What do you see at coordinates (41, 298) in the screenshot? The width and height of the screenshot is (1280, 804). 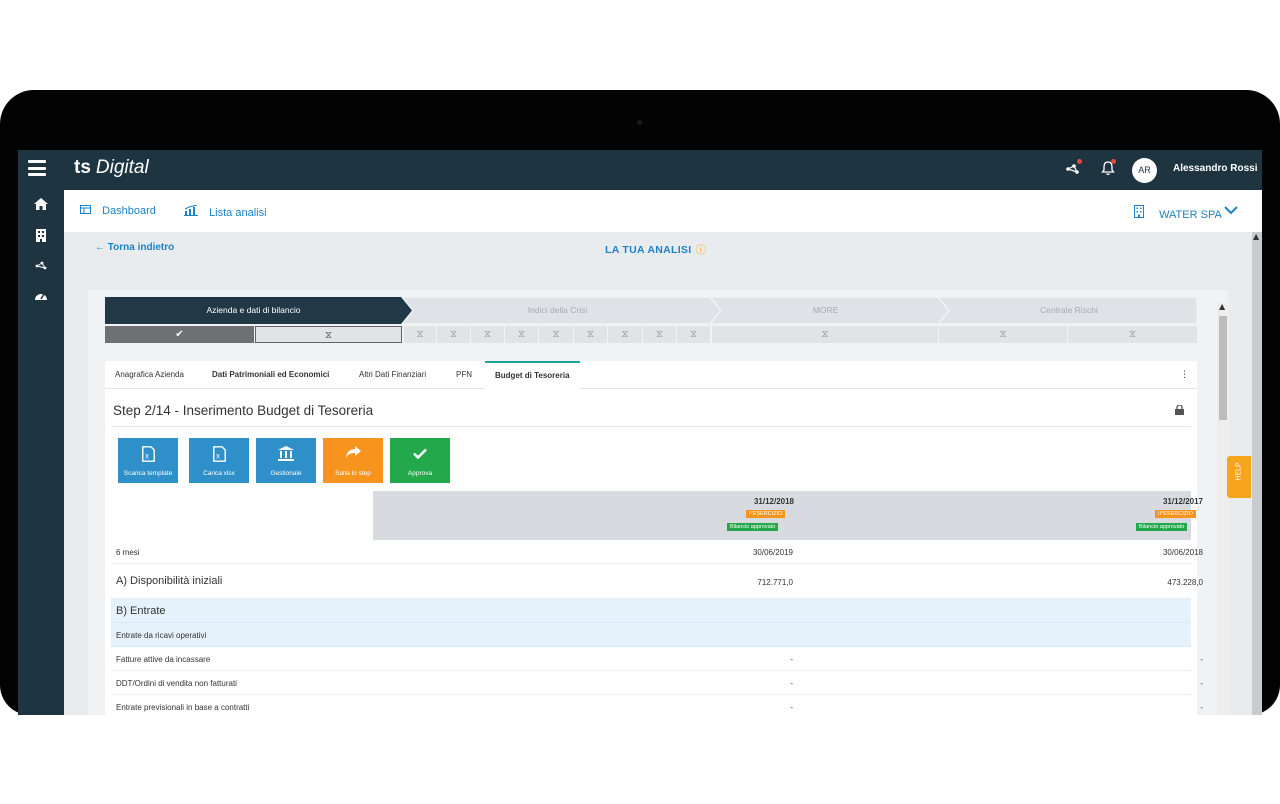 I see `gauge-icon` at bounding box center [41, 298].